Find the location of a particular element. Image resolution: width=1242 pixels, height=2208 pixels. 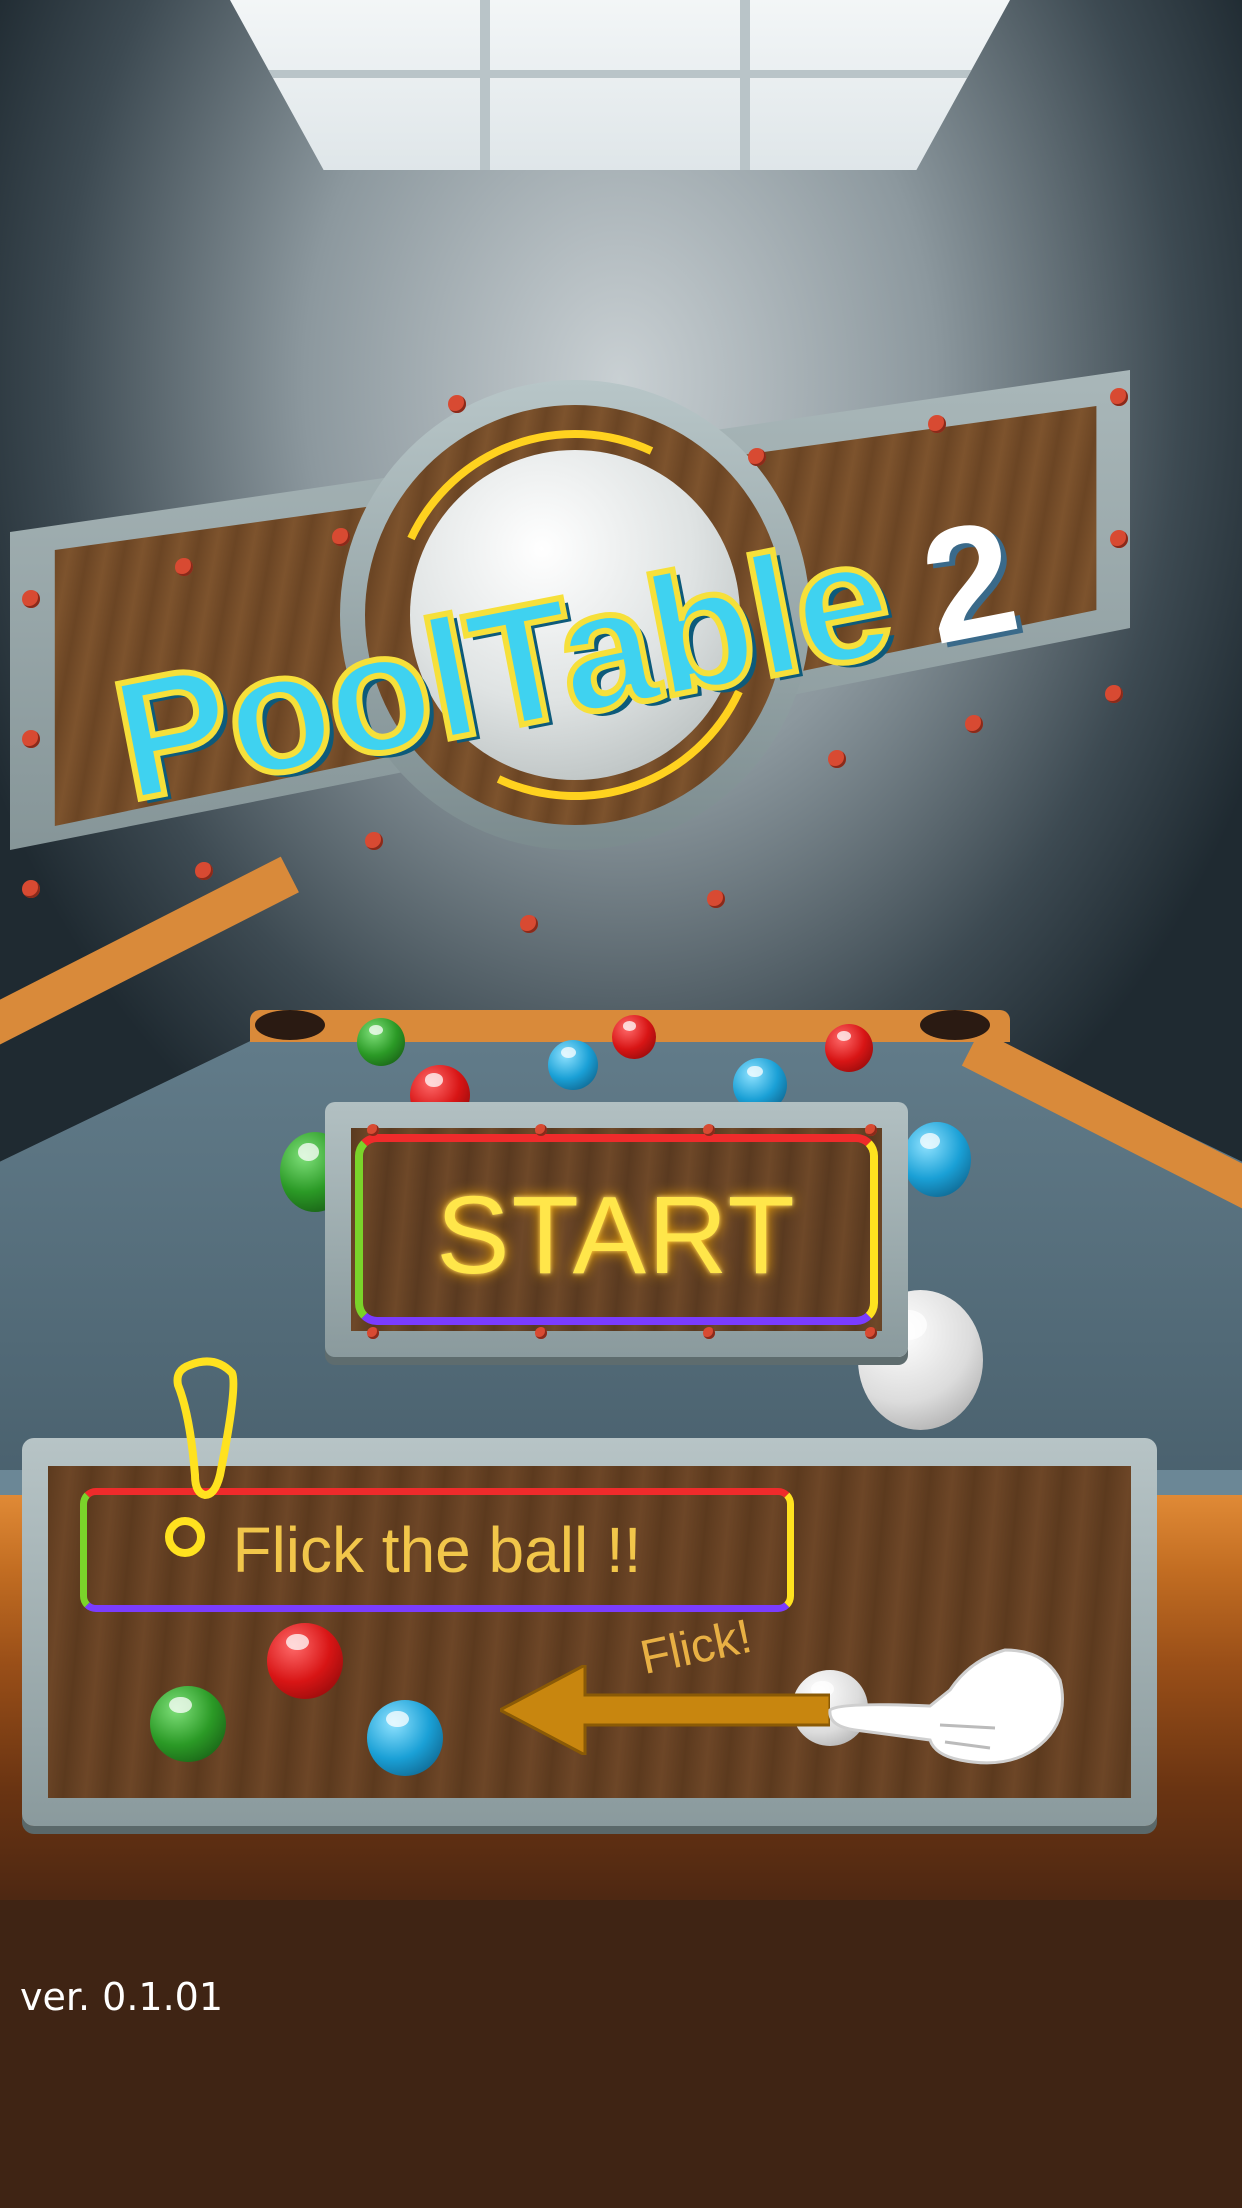

green-ball is located at coordinates (381, 1042).